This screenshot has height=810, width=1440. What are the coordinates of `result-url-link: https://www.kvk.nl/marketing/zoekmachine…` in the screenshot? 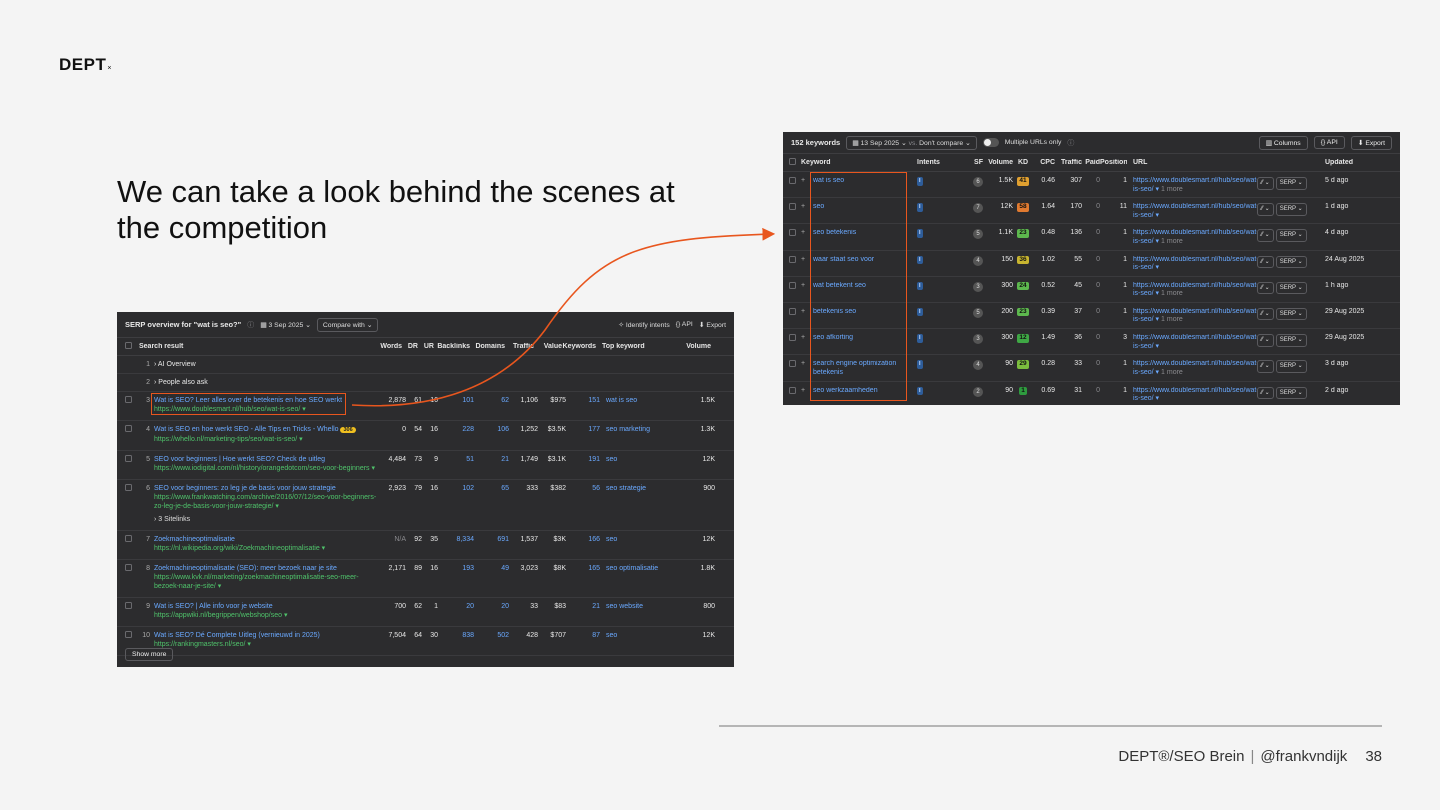 It's located at (256, 582).